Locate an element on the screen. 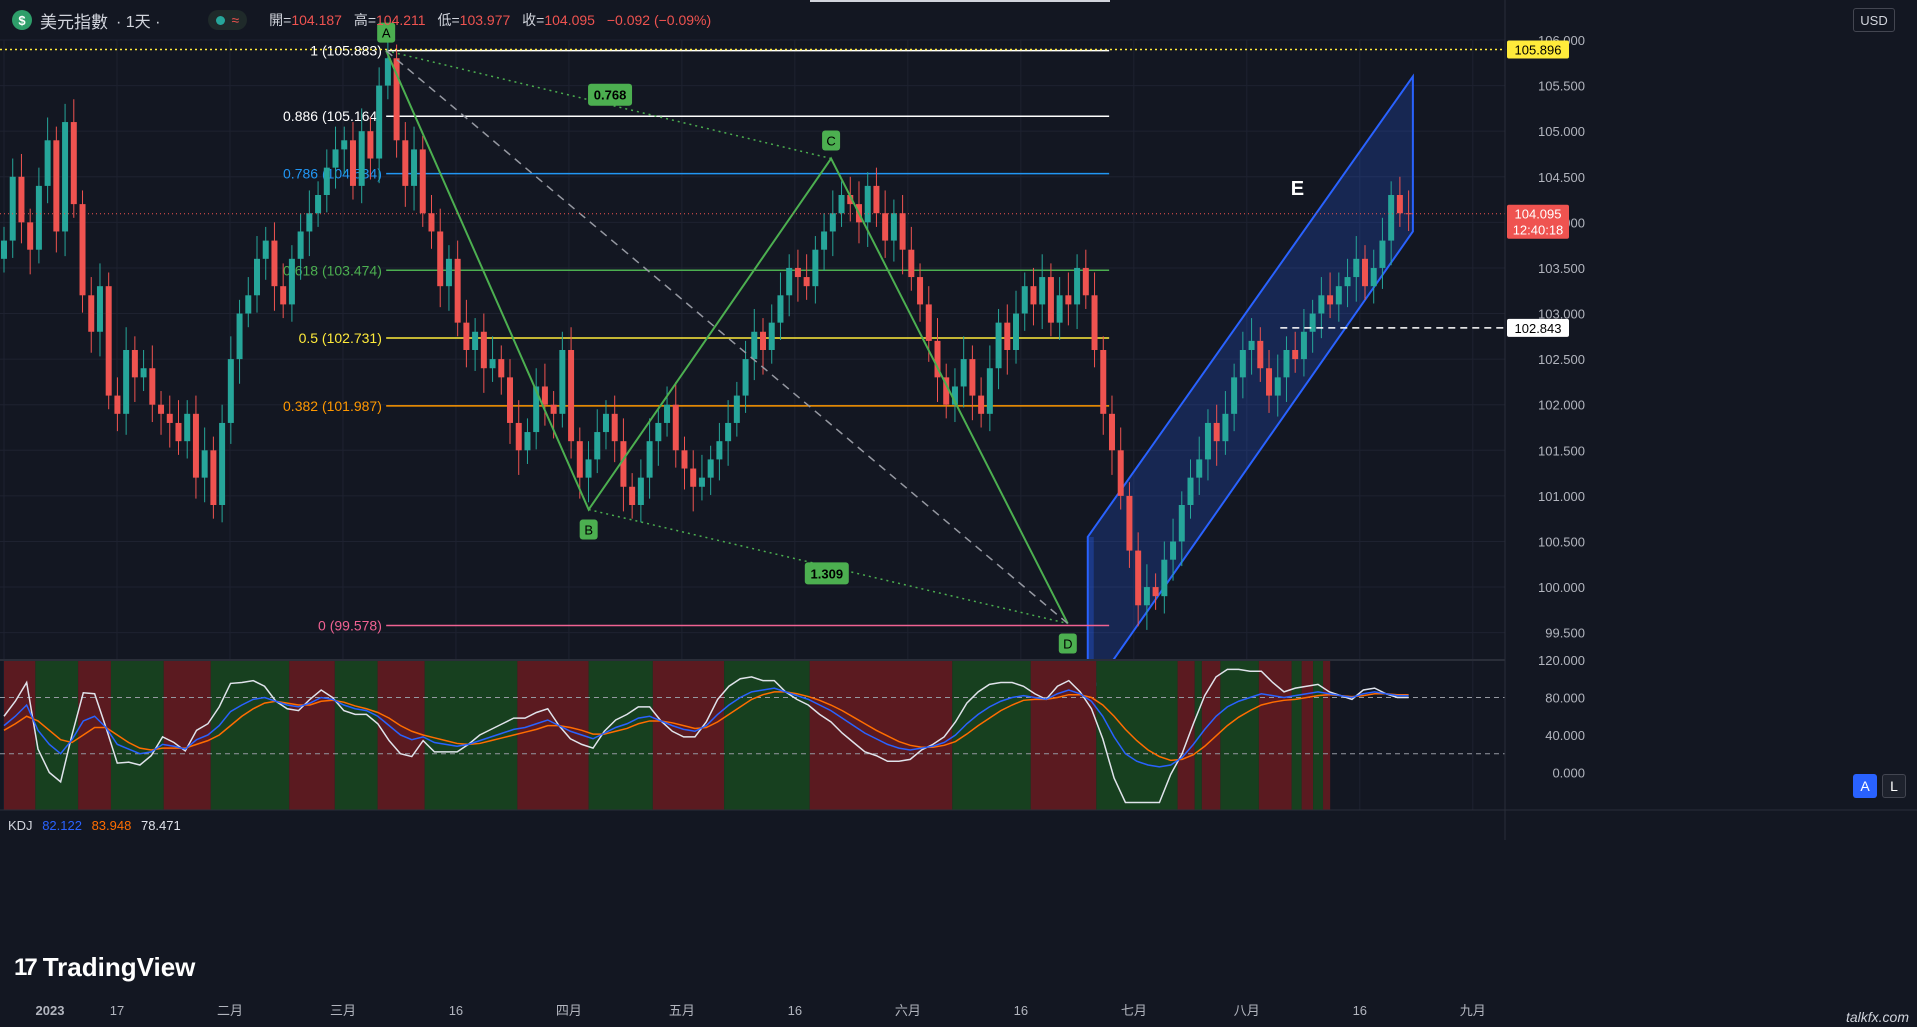  fib-level-label: 0.886 (105.164) is located at coordinates (332, 116).